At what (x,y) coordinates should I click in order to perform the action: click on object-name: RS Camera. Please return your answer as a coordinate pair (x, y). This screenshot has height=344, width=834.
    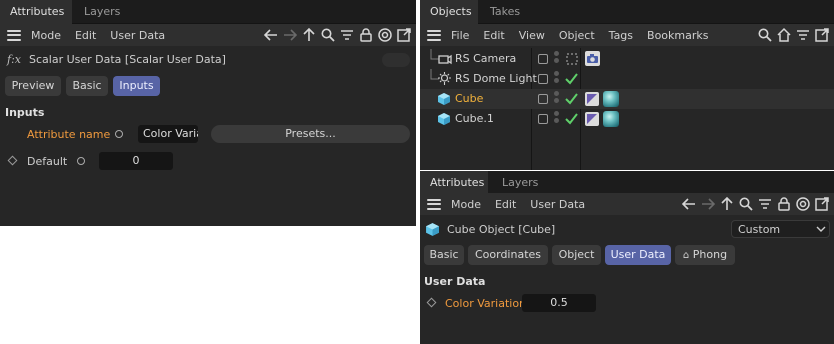
    Looking at the image, I should click on (486, 58).